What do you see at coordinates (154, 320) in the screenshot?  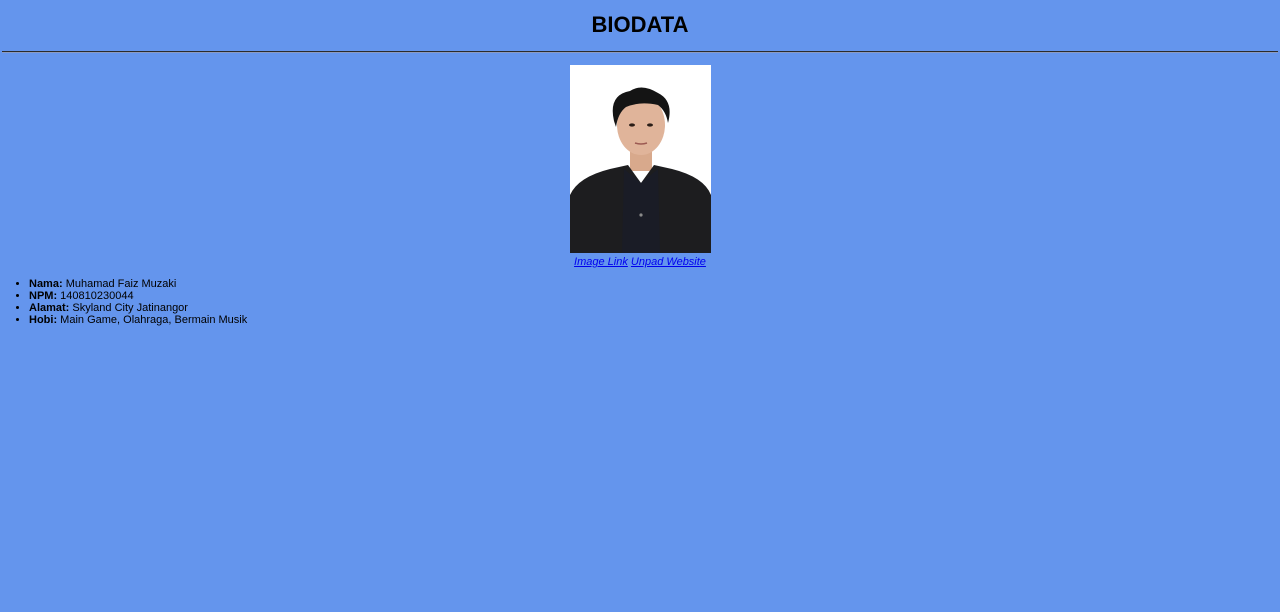 I see `field-value: Main Game, Olahraga, Bermain Musik` at bounding box center [154, 320].